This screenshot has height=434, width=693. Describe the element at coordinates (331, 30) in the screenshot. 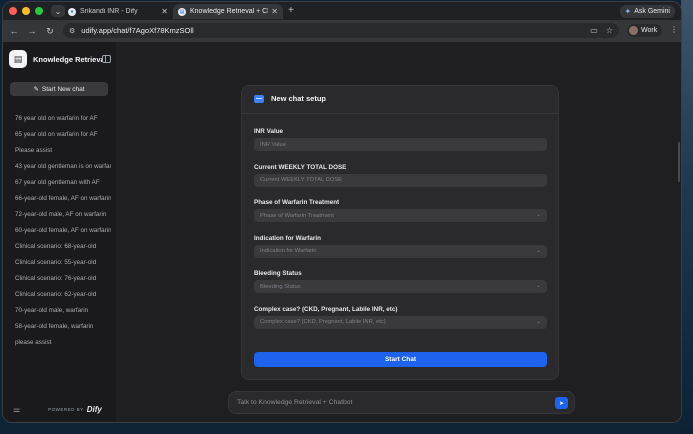

I see `url-text: udify.app/chat/f7AgoXf78KmzSOll` at that location.